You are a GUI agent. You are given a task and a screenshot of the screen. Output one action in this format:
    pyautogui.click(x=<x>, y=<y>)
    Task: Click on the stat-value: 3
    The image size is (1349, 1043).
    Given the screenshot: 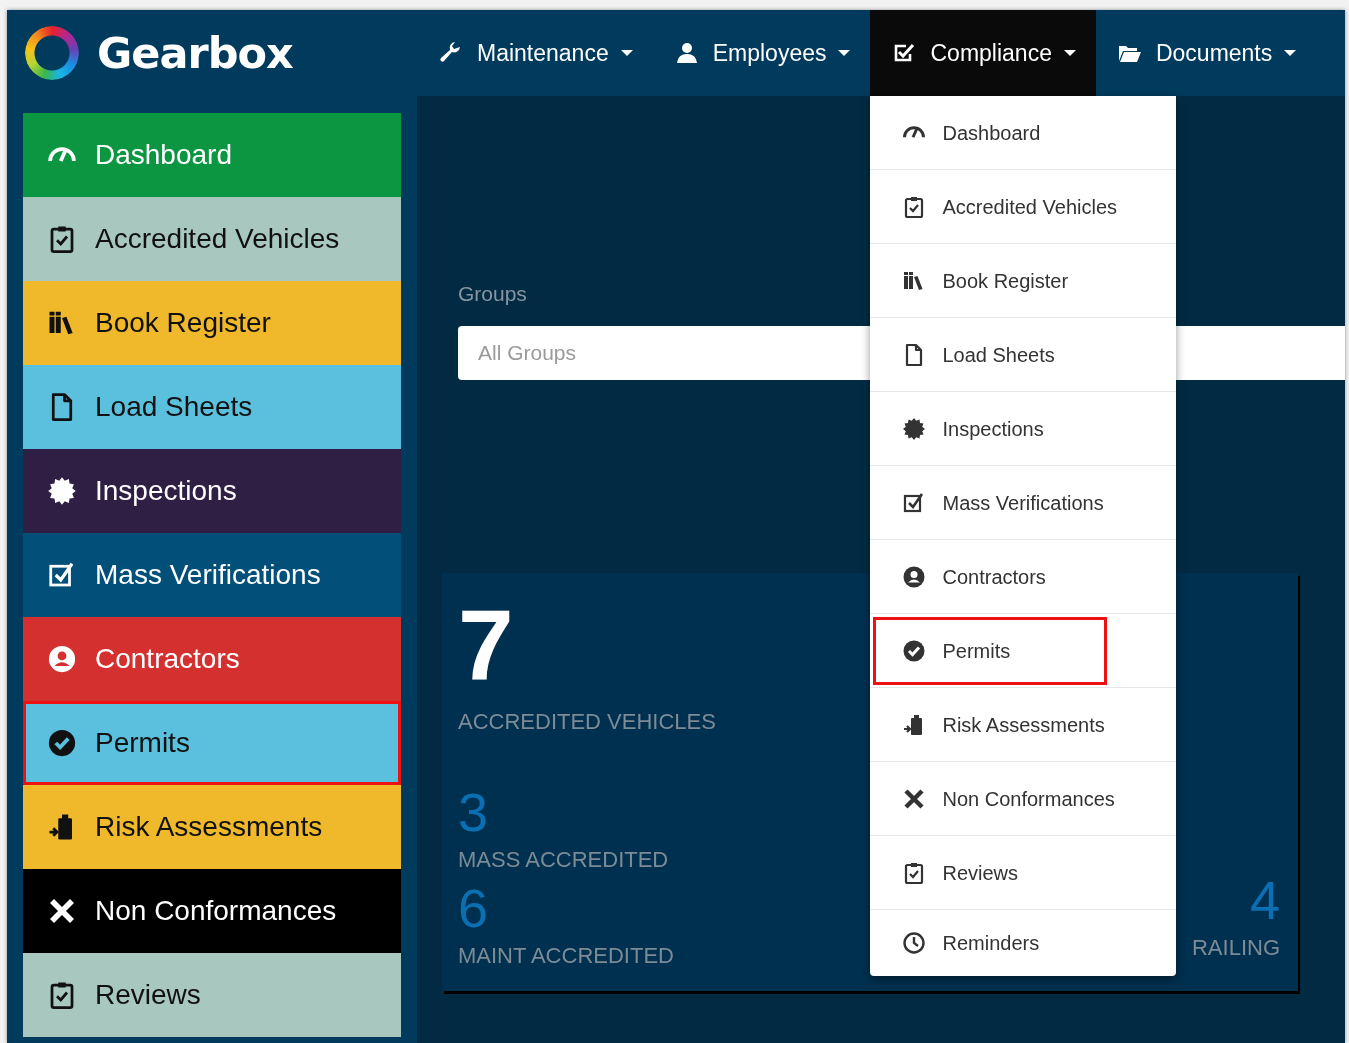 What is the action you would take?
    pyautogui.click(x=473, y=812)
    